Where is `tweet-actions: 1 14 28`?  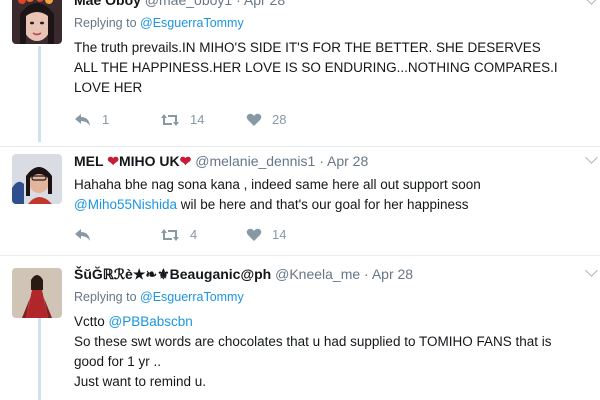
tweet-actions: 1 14 28 is located at coordinates (203, 119).